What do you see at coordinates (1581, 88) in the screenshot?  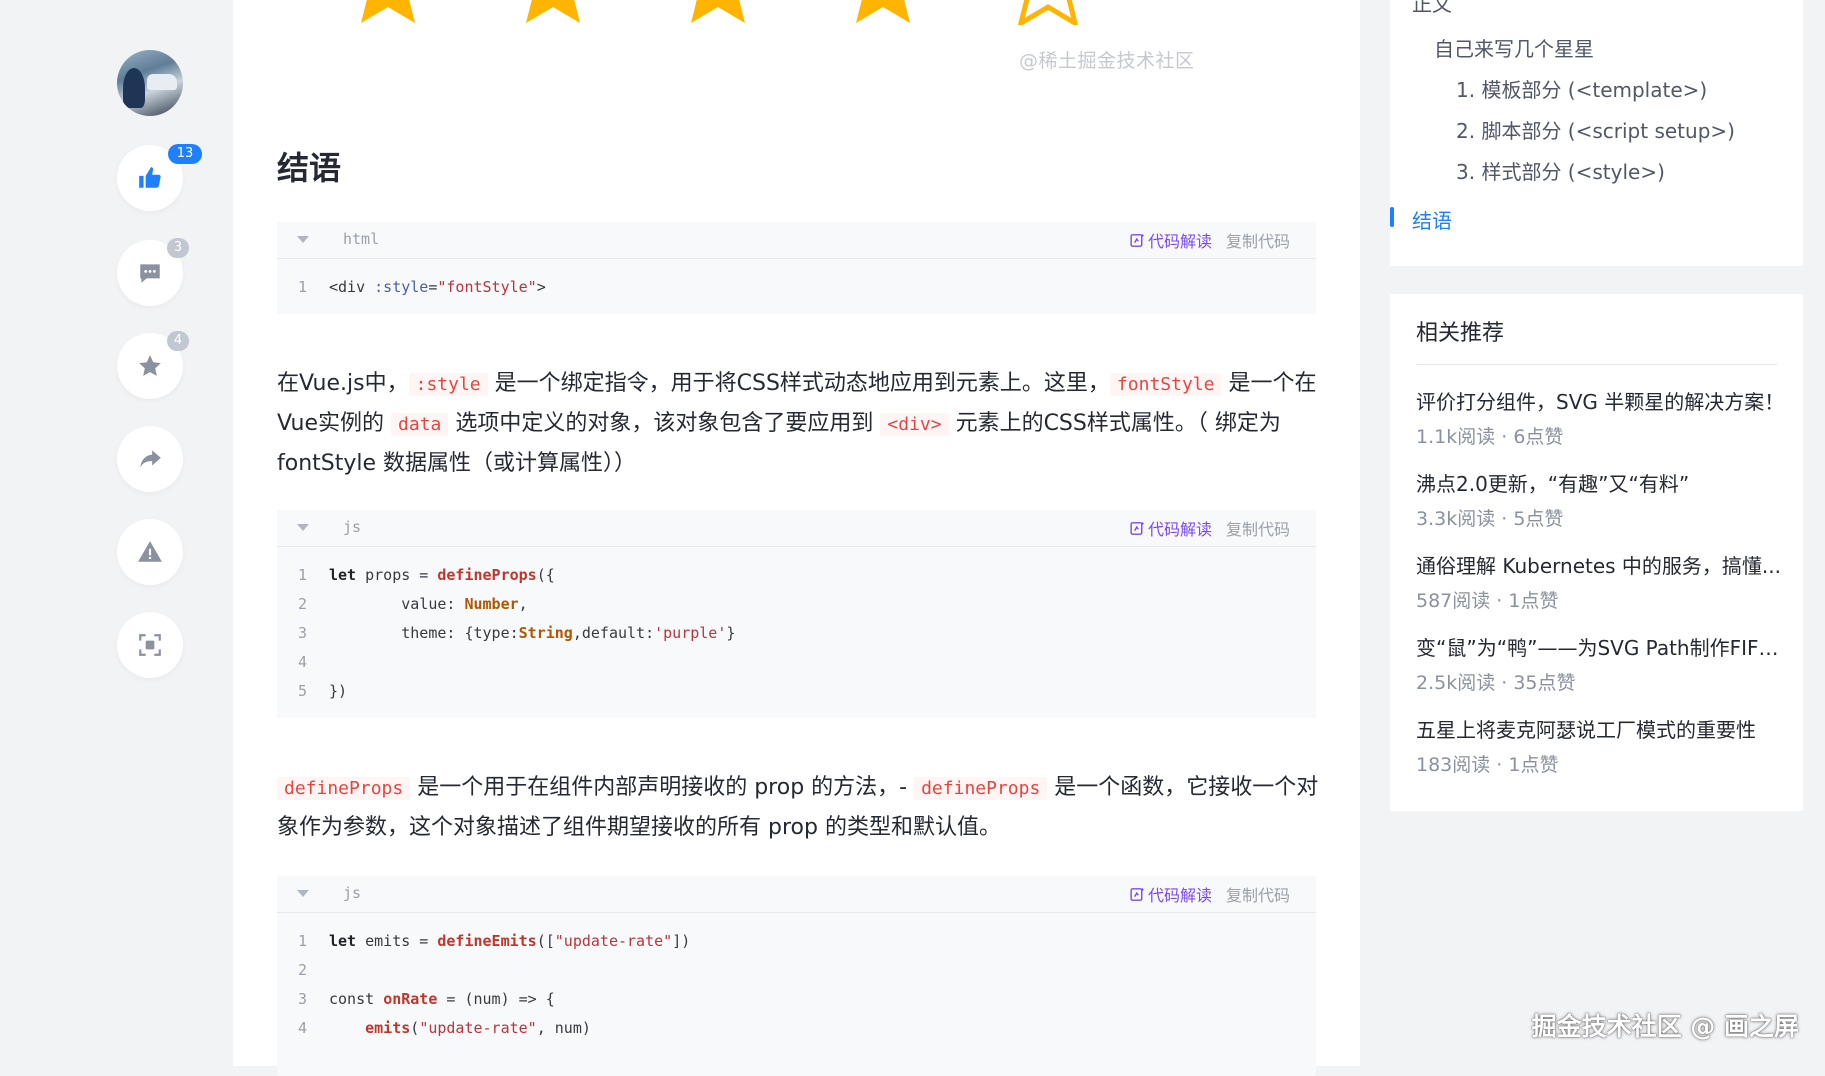 I see `toc-item: 1. 模板部分 (<template>)` at bounding box center [1581, 88].